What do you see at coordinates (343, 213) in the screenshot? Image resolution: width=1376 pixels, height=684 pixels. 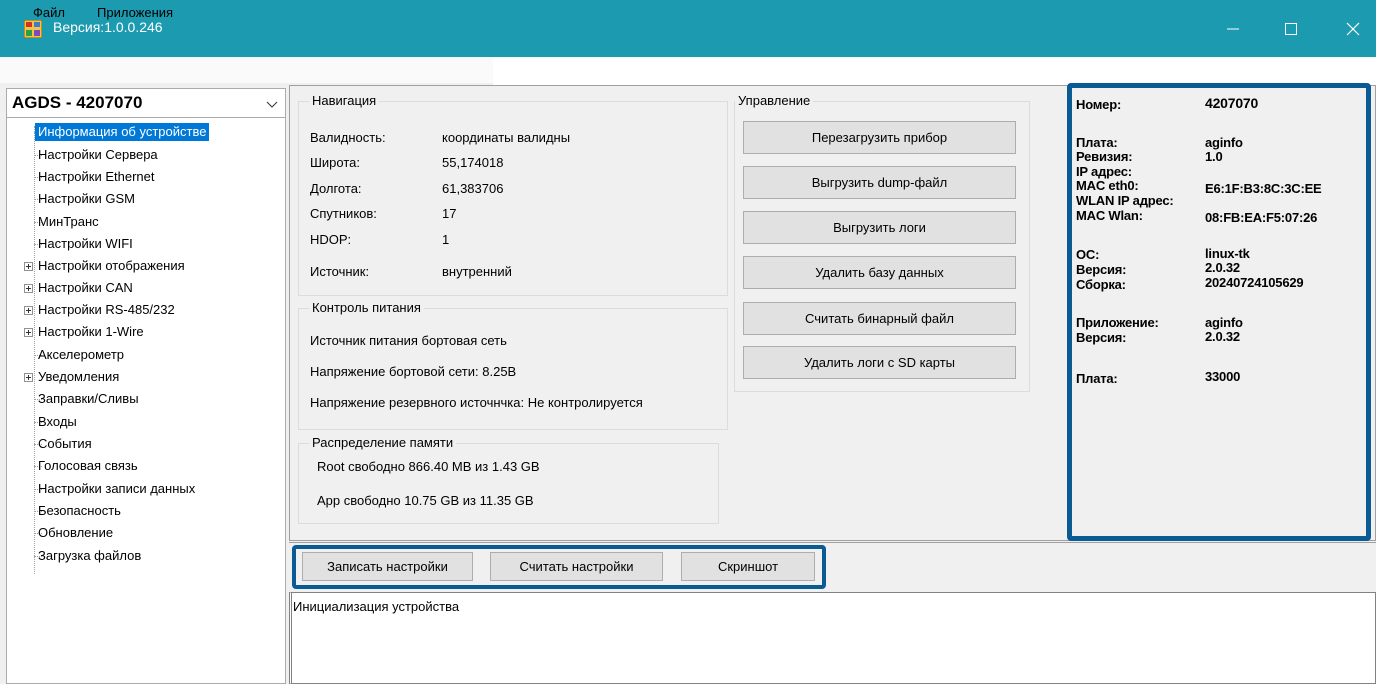 I see `satellites-label: Спутников:` at bounding box center [343, 213].